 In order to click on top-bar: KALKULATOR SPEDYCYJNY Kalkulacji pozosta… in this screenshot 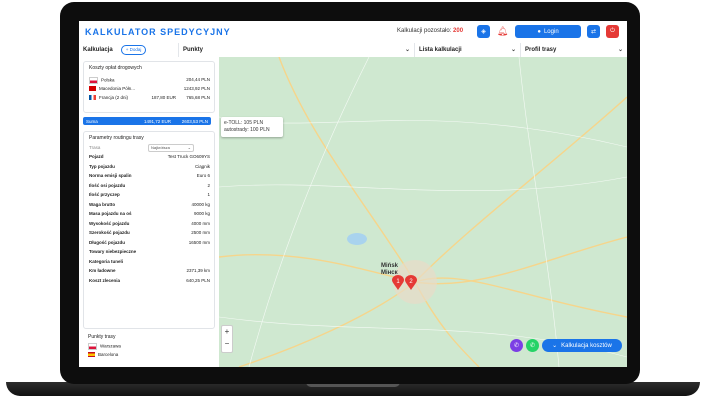, I will do `click(353, 32)`.